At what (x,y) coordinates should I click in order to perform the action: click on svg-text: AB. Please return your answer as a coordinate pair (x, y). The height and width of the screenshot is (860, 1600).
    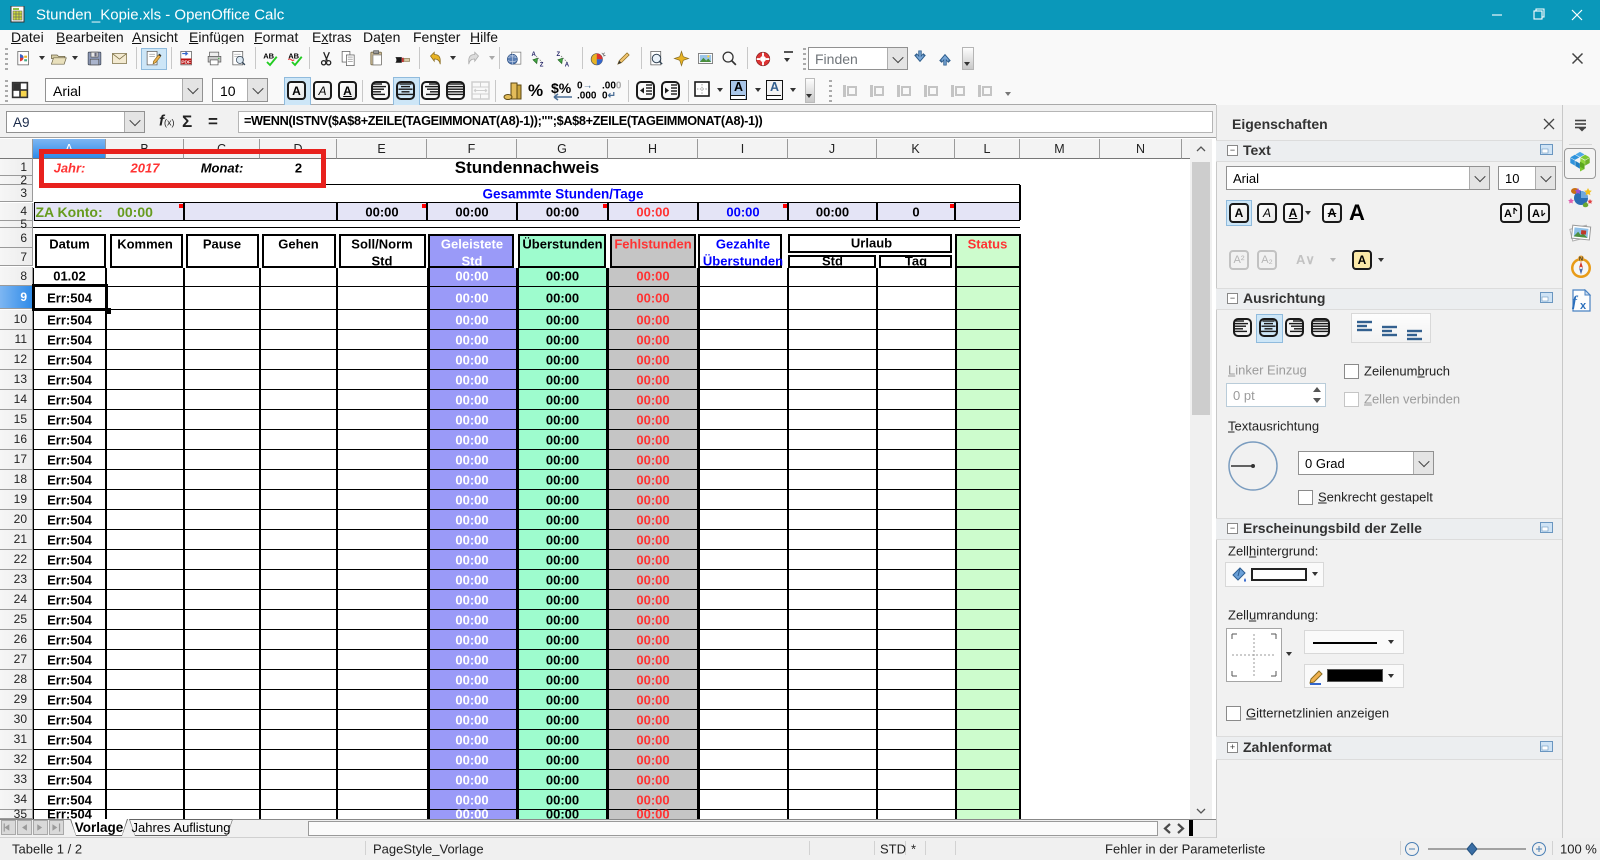
    Looking at the image, I should click on (268, 55).